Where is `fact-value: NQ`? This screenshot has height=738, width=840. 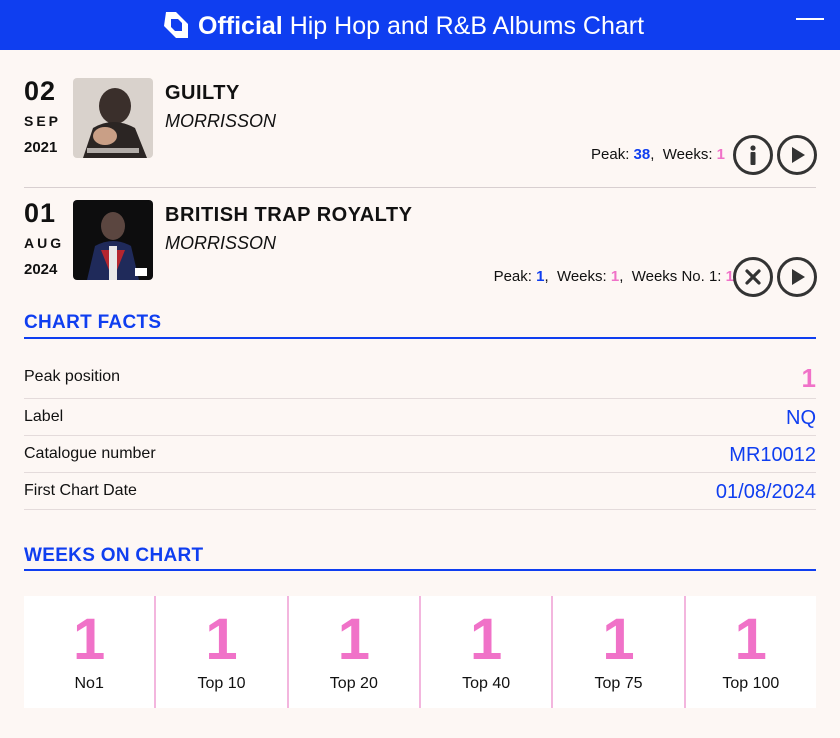 fact-value: NQ is located at coordinates (801, 418).